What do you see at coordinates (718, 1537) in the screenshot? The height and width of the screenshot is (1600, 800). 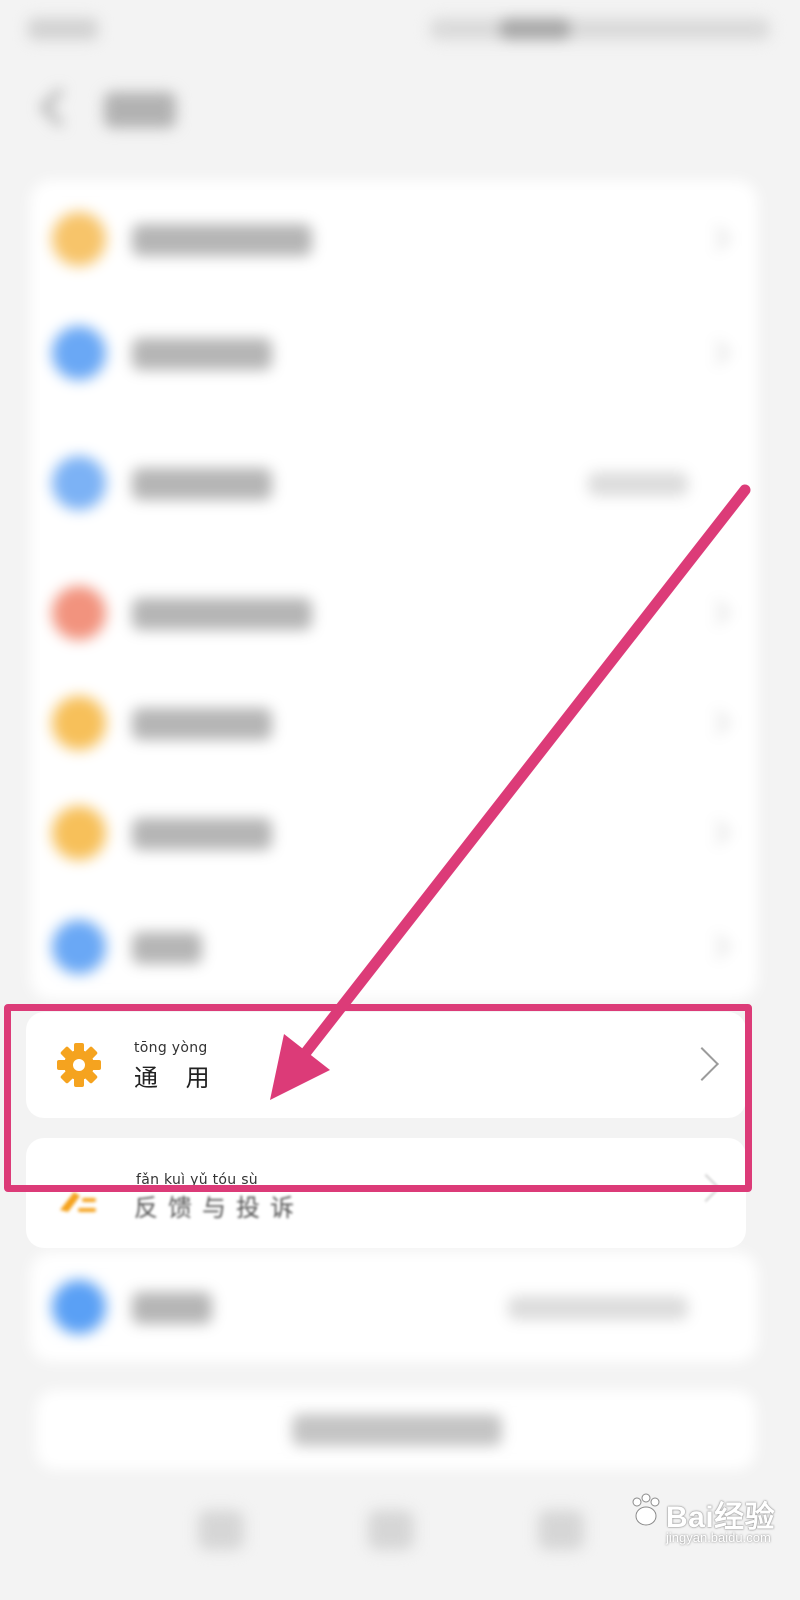 I see `watermark-url: jingyan.baidu.com` at bounding box center [718, 1537].